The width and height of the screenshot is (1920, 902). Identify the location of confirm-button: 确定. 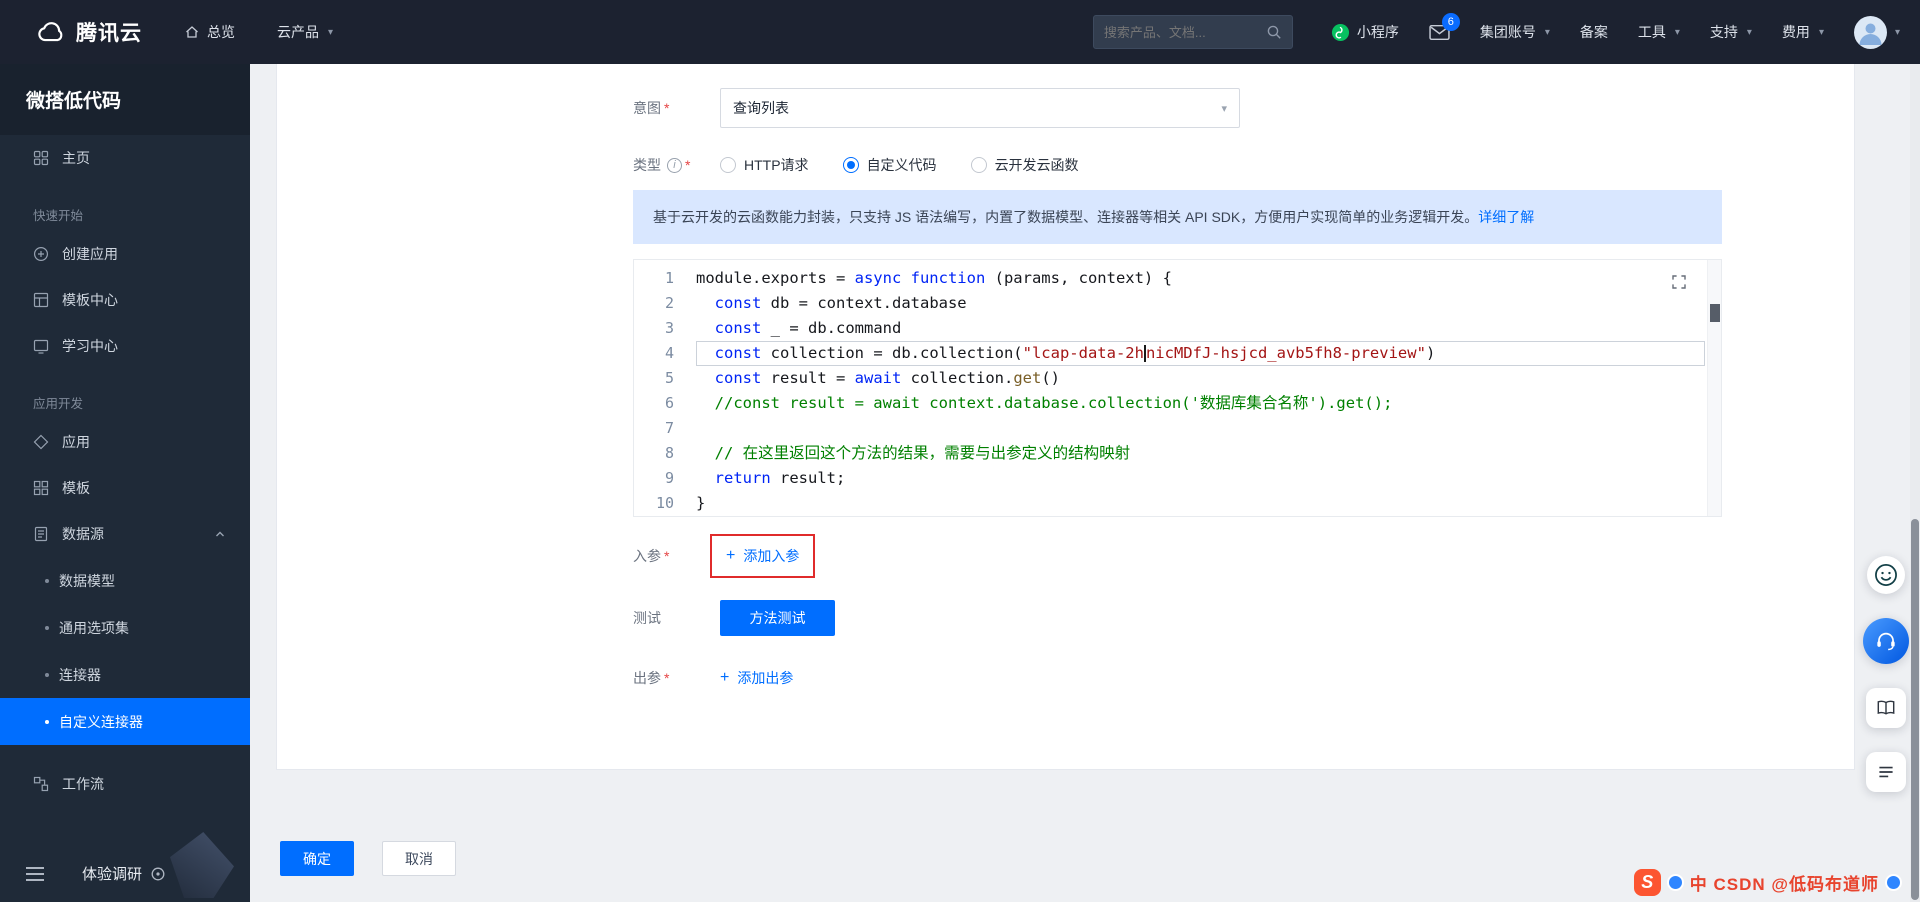
(317, 858).